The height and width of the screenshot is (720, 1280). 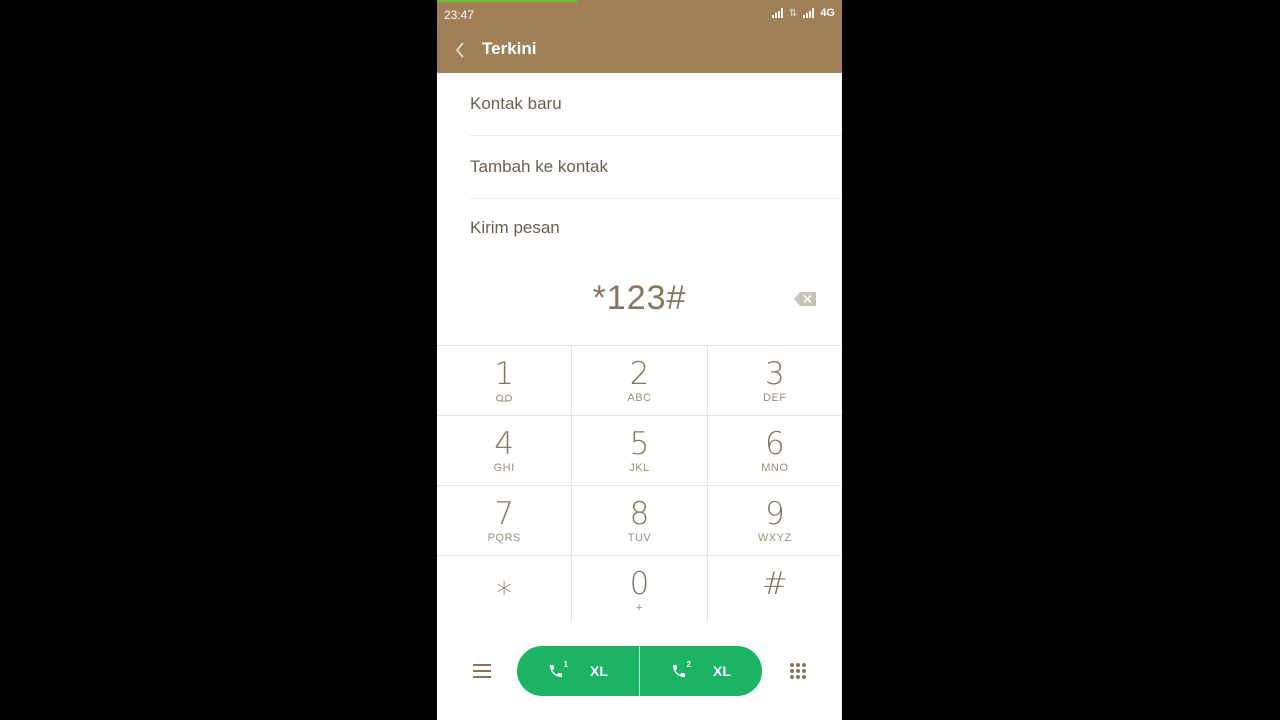 I want to click on dial-number-area: *123#, so click(x=639, y=300).